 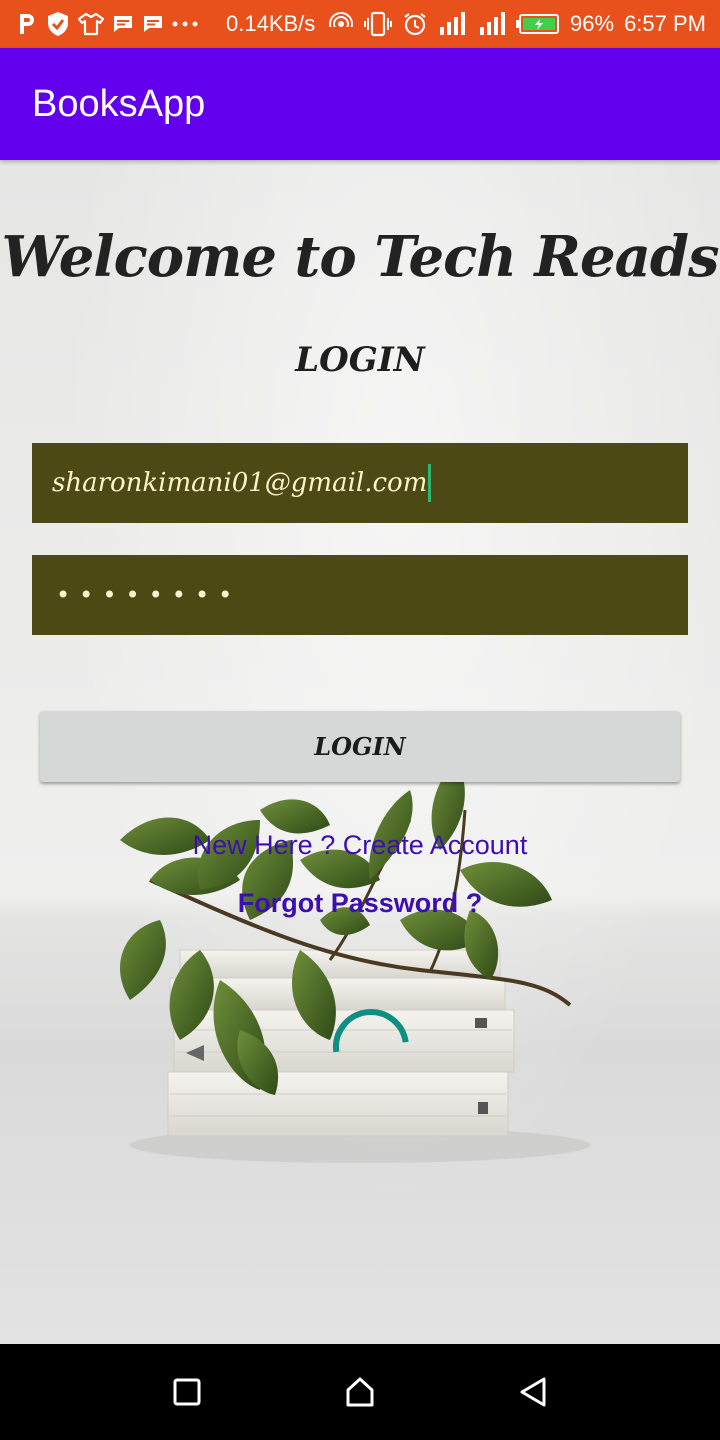 I want to click on login-heading: LOGIN, so click(x=360, y=360).